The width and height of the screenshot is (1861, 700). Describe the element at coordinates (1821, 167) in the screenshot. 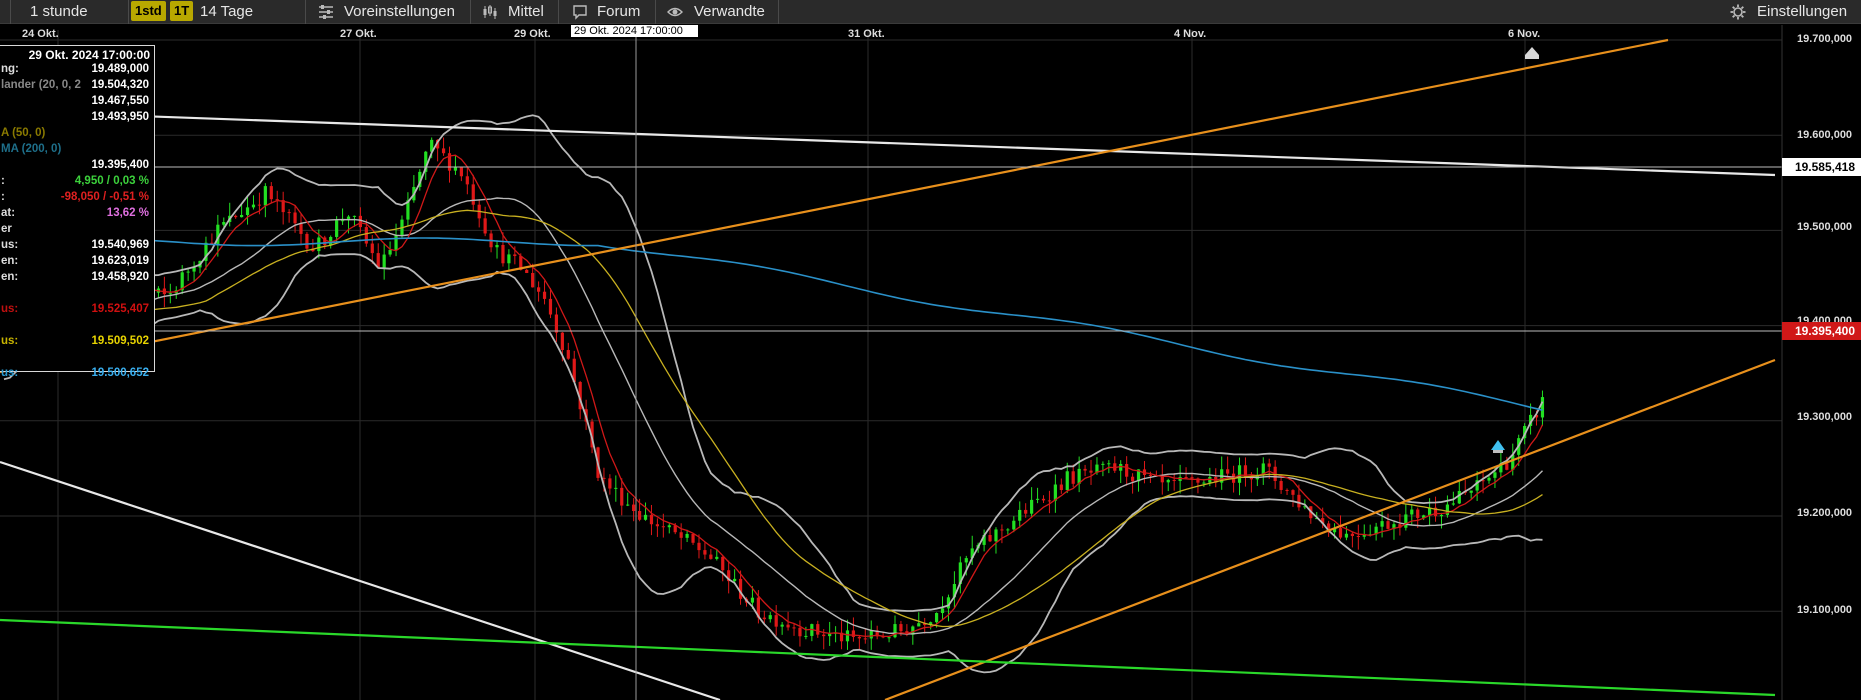

I see `level-price-badge: 19.585,418` at that location.